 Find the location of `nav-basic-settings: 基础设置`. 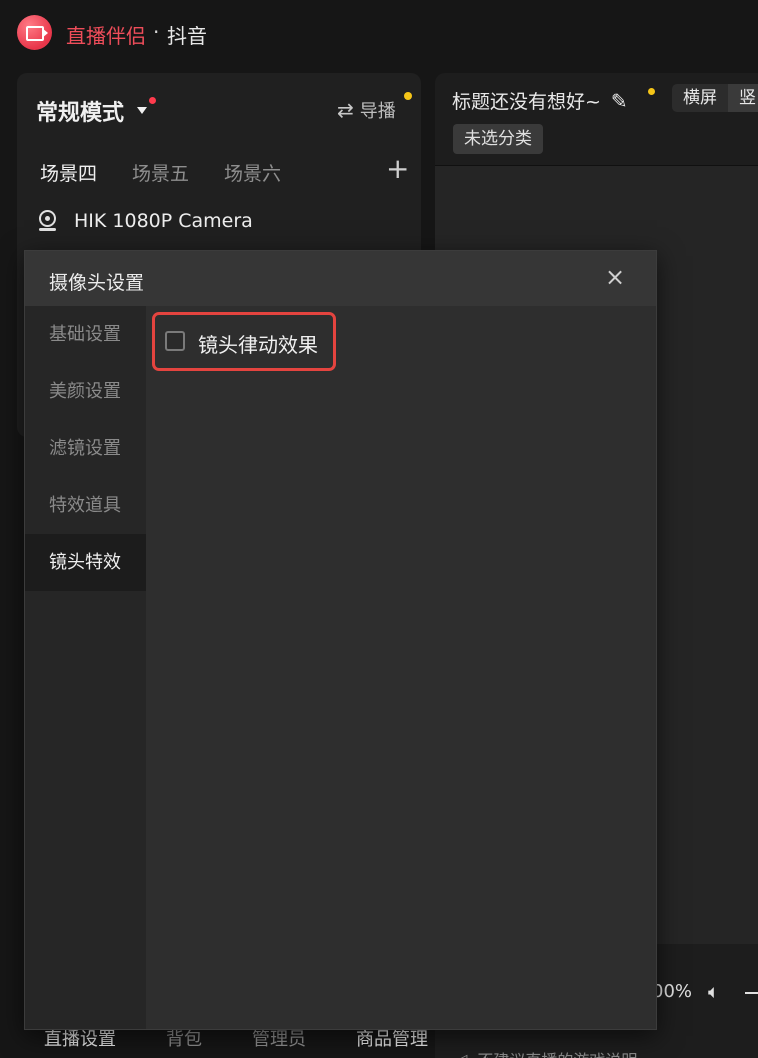

nav-basic-settings: 基础设置 is located at coordinates (85, 334).